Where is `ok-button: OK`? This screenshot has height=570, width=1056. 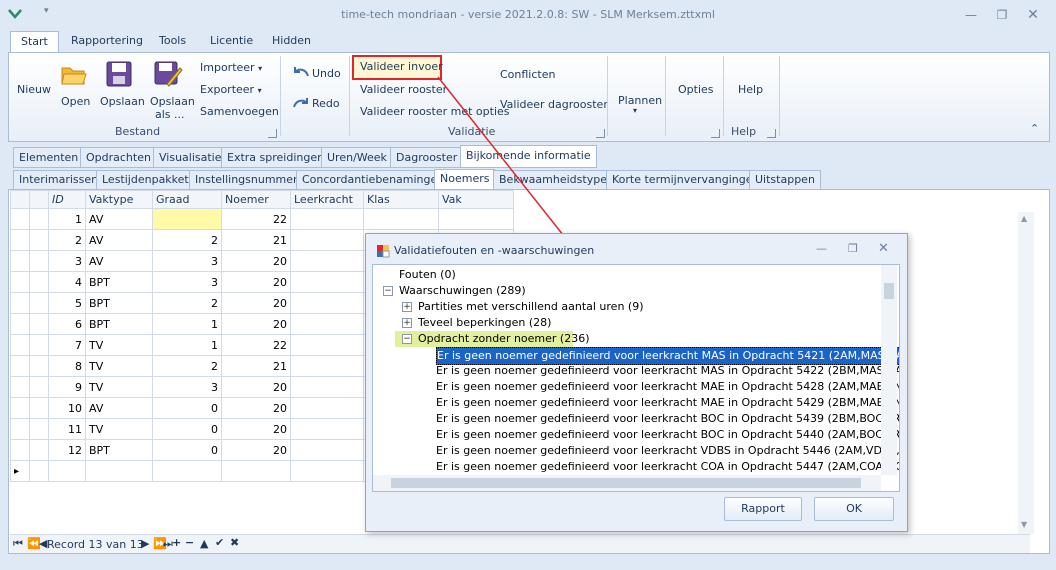
ok-button: OK is located at coordinates (854, 509).